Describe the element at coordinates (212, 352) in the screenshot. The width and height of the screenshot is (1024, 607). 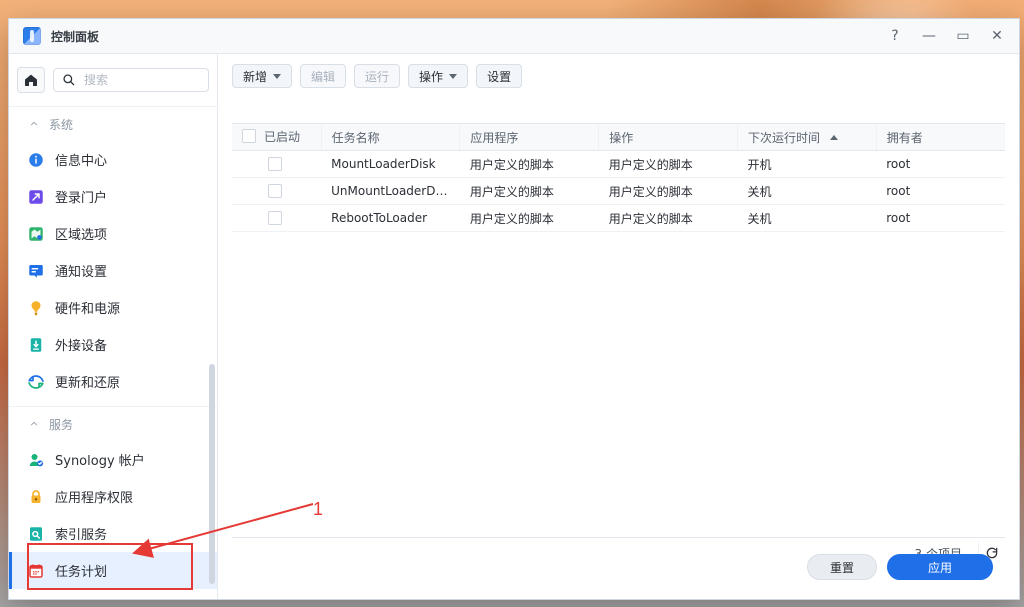
I see `sidebar-scrollbar` at that location.